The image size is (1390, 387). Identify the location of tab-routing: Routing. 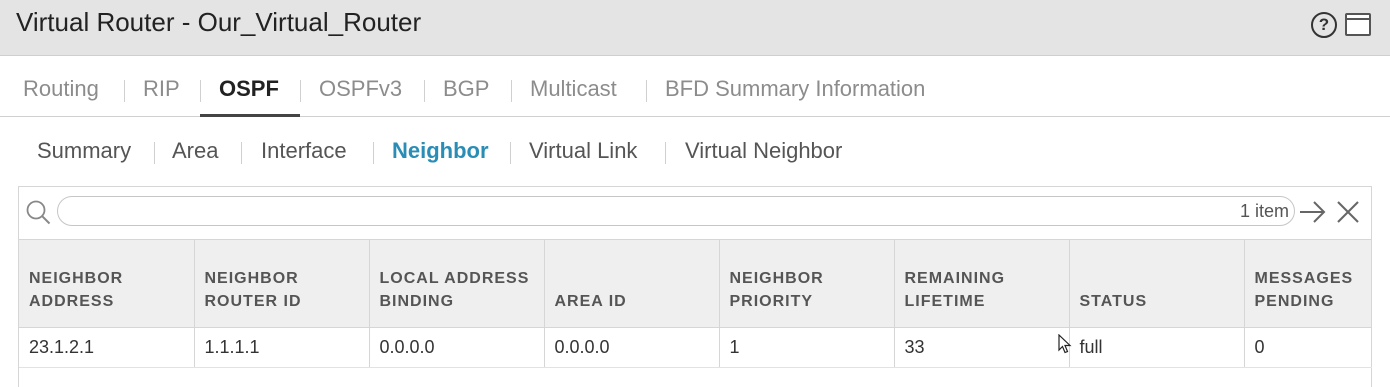
(61, 89).